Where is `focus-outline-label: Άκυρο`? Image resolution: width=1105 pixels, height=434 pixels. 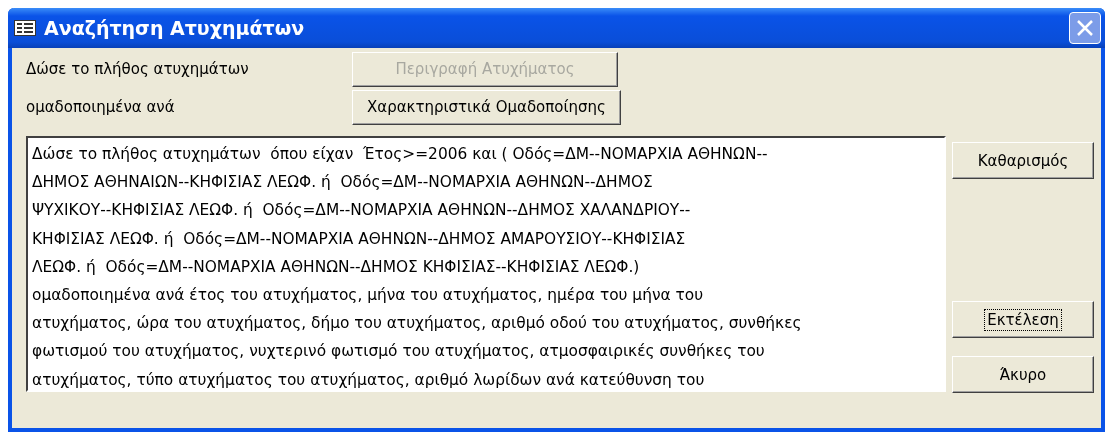
focus-outline-label: Άκυρο is located at coordinates (1023, 375).